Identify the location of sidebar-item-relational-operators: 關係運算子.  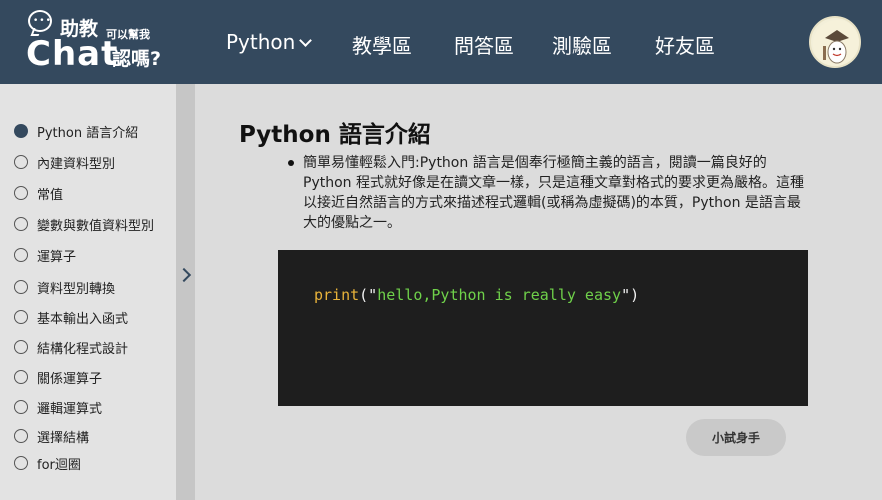
(58, 377).